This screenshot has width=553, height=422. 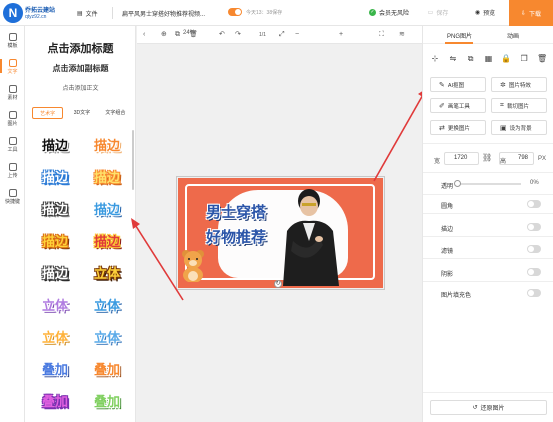 I want to click on shortcut-icon, so click(x=12, y=193).